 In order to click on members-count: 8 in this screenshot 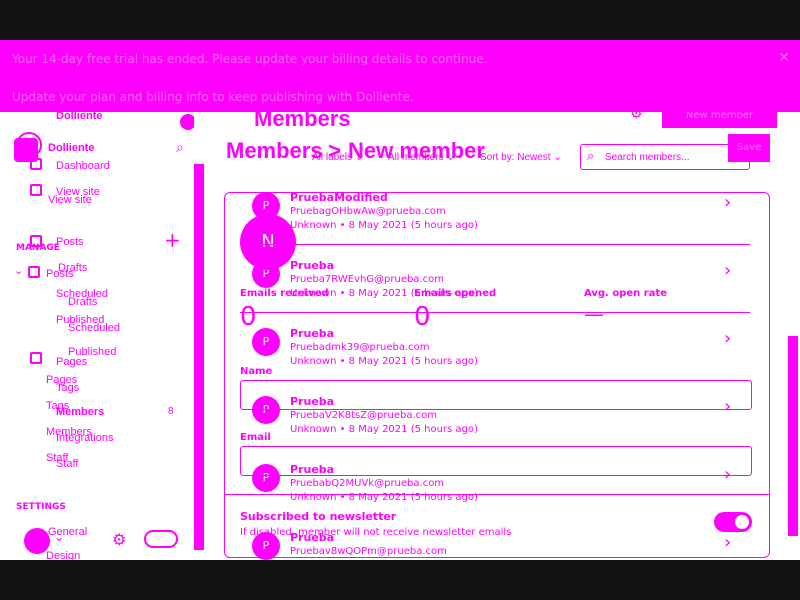, I will do `click(171, 411)`.